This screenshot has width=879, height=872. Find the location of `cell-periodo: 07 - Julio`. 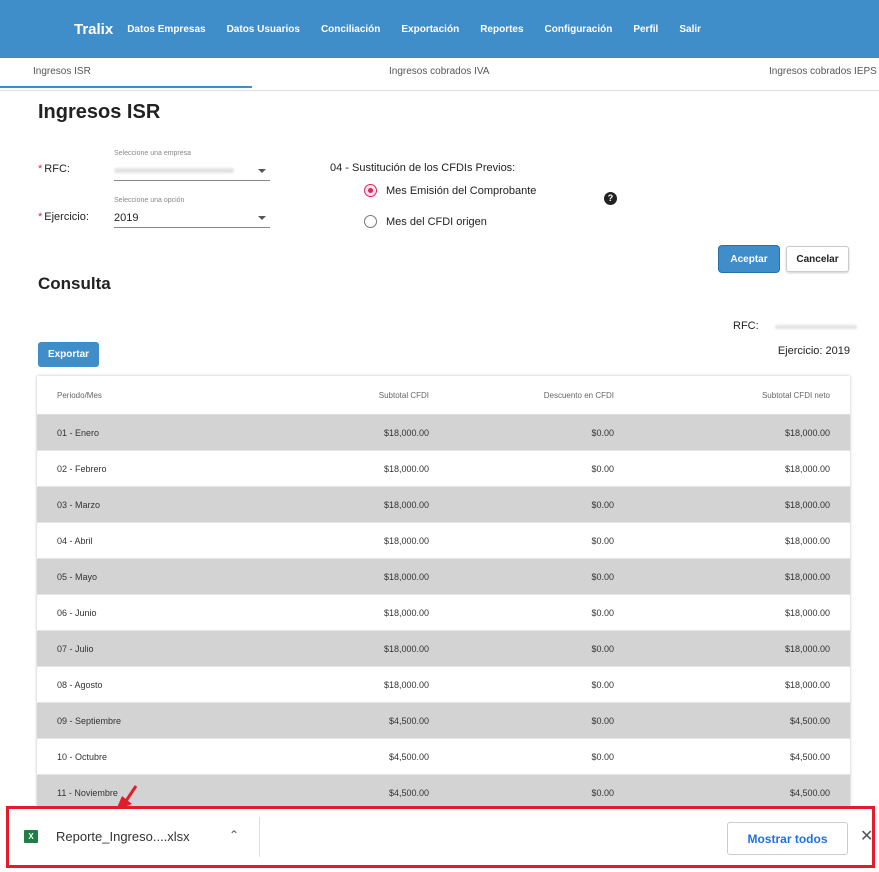

cell-periodo: 07 - Julio is located at coordinates (75, 648).